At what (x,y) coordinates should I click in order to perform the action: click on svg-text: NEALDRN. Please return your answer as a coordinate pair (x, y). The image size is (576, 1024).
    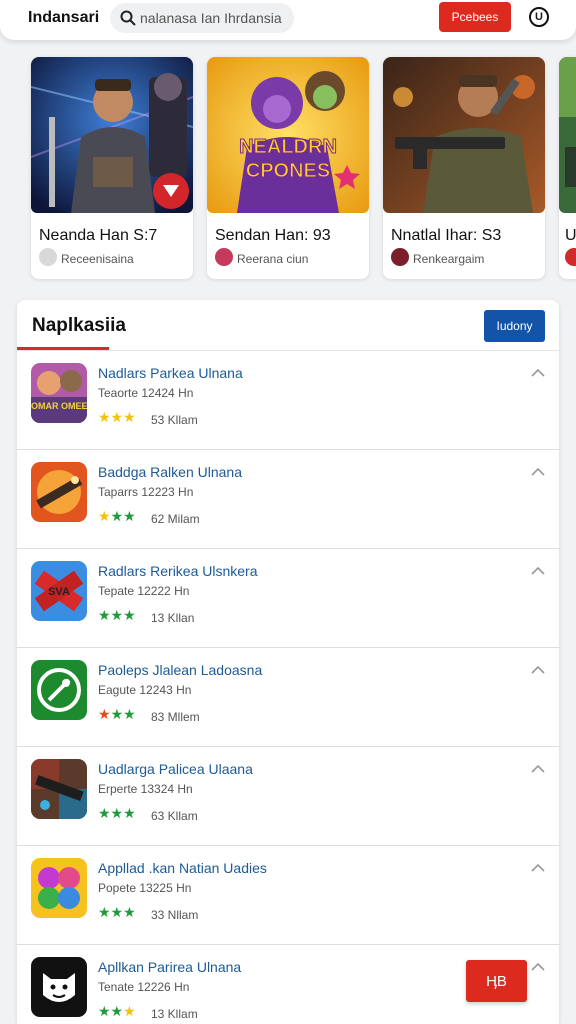
    Looking at the image, I should click on (288, 147).